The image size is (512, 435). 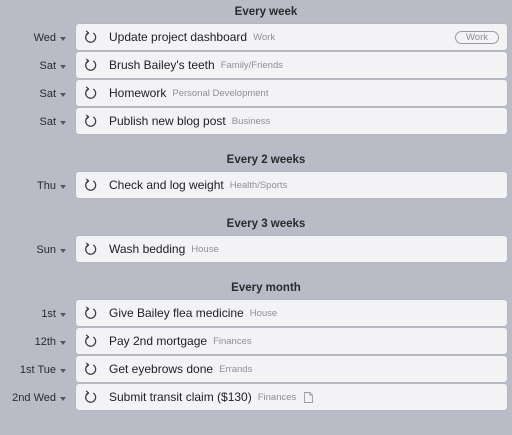 What do you see at coordinates (291, 249) in the screenshot?
I see `task-card: Wash bedding House` at bounding box center [291, 249].